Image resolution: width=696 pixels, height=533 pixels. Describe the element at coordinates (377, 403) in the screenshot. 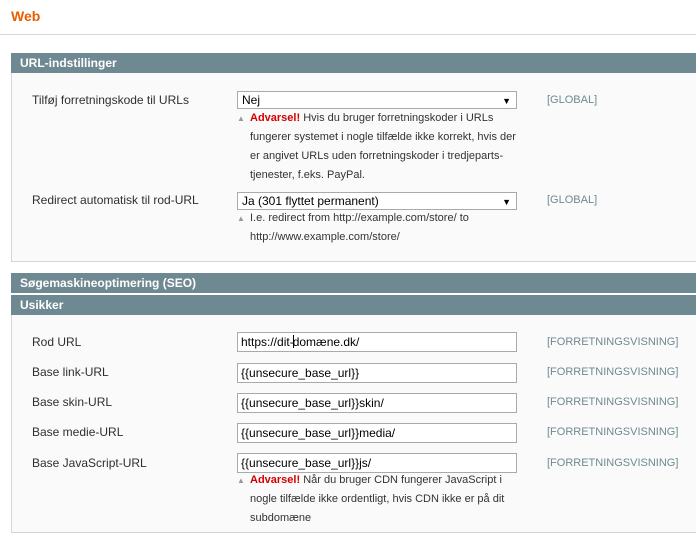

I see `base-skin-url-input: {{unsecure_base_url}}skin/` at that location.